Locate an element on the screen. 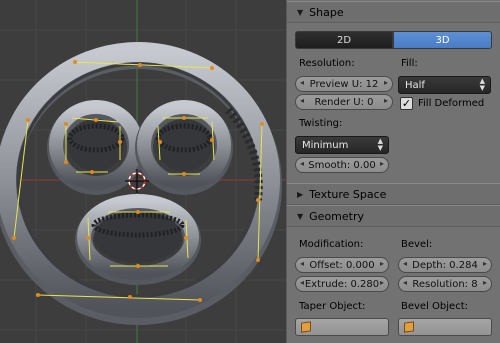 Image resolution: width=500 pixels, height=343 pixels. mode-2d-button: 2D is located at coordinates (344, 40).